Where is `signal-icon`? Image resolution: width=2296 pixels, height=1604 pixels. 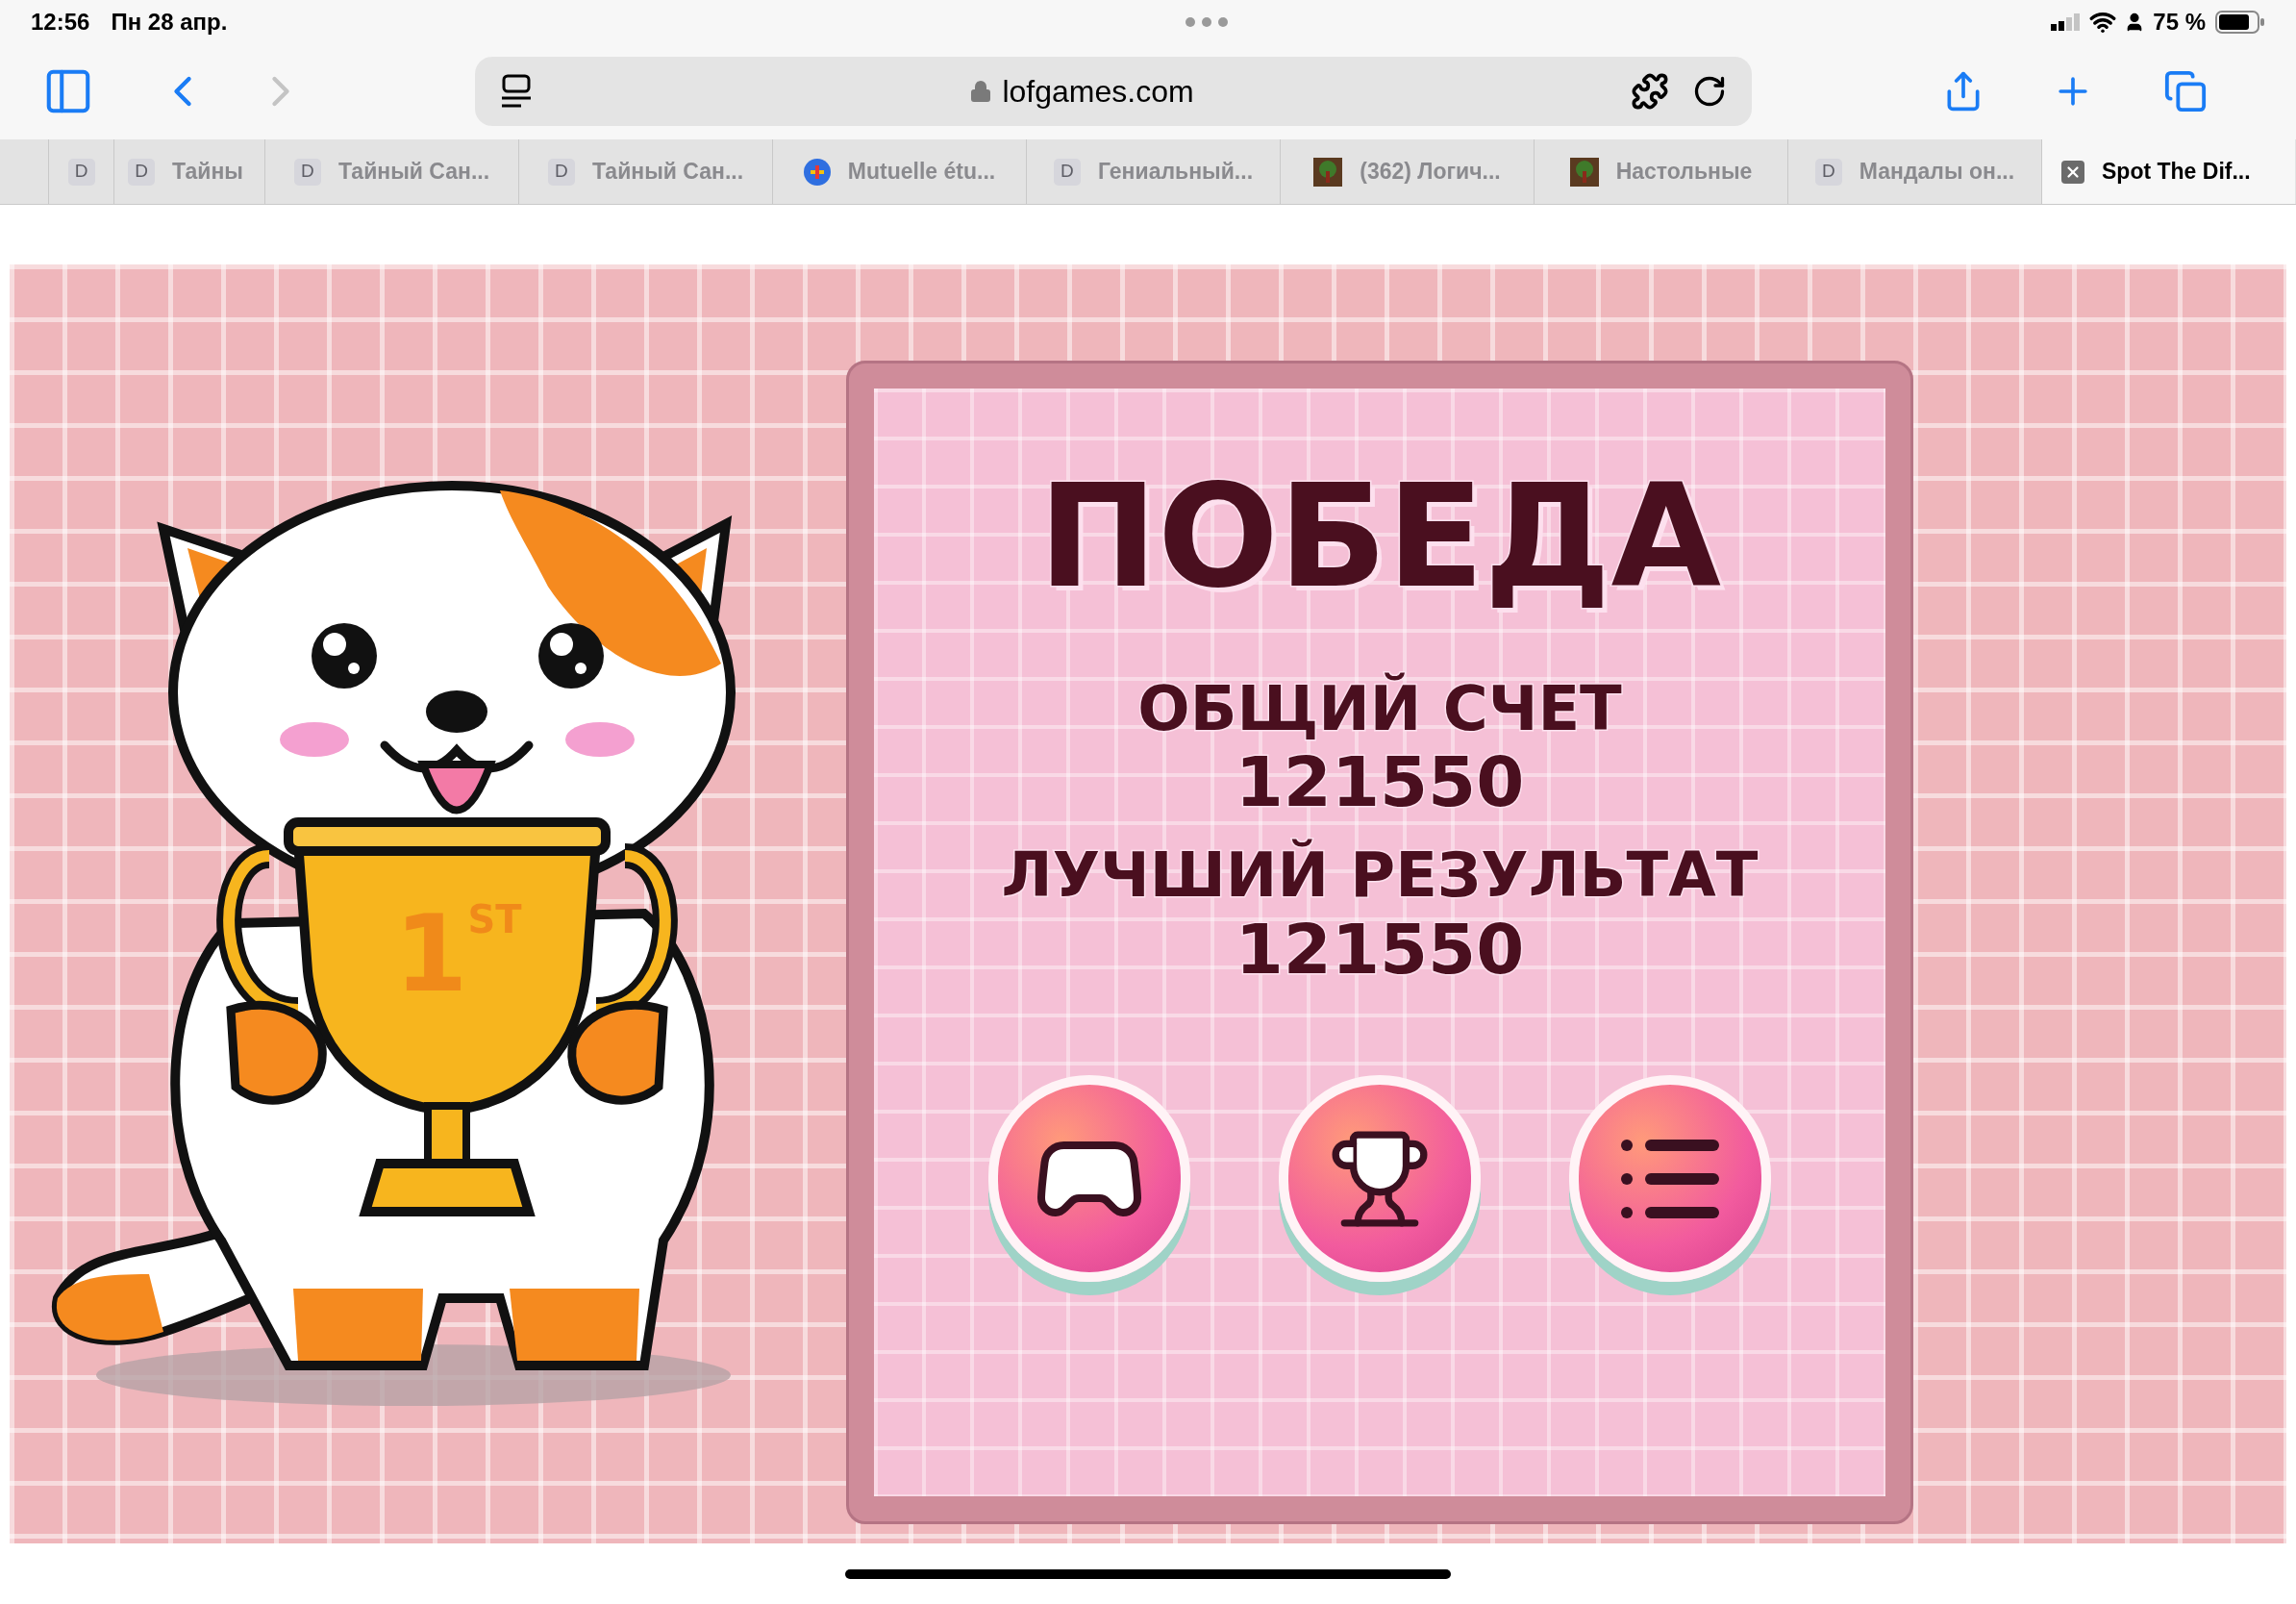 signal-icon is located at coordinates (2067, 22).